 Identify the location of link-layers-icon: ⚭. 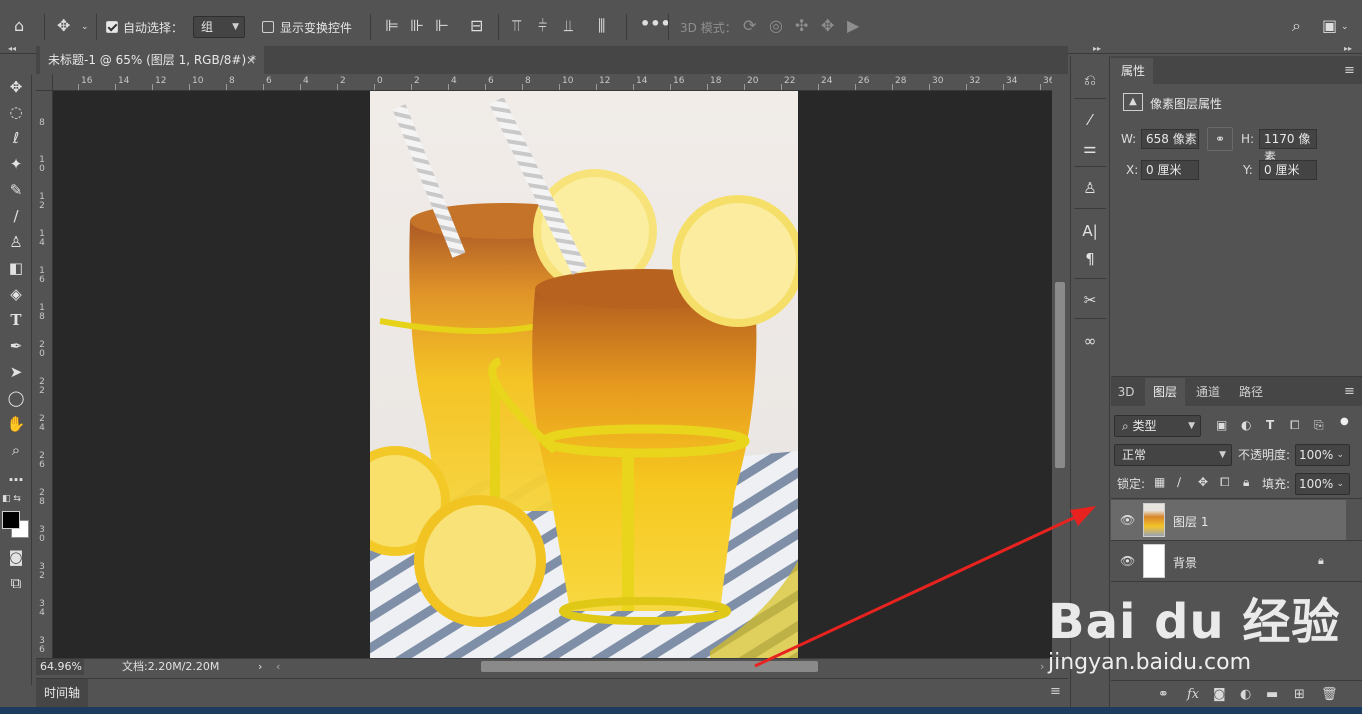
(1163, 694).